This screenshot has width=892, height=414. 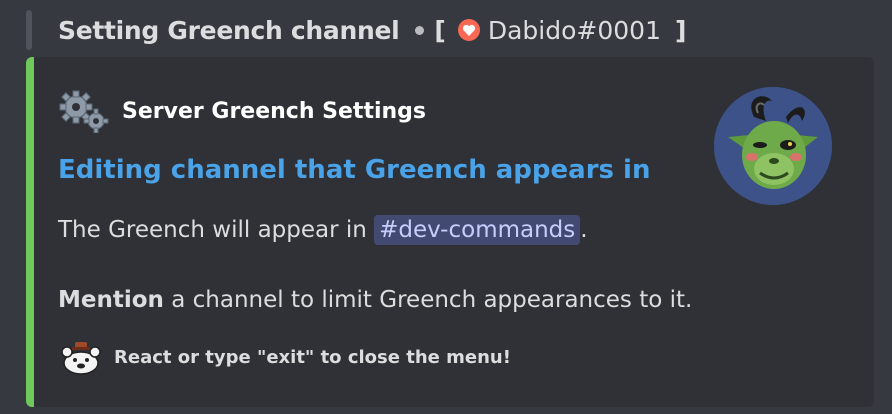 I want to click on open-bracket: [, so click(x=440, y=30).